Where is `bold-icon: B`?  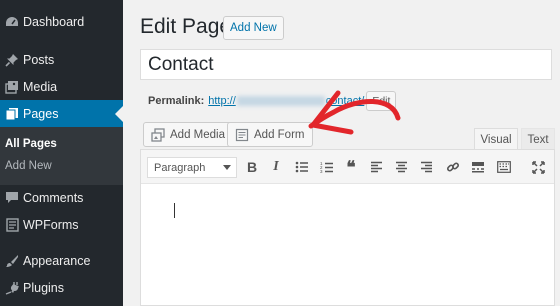 bold-icon: B is located at coordinates (252, 167).